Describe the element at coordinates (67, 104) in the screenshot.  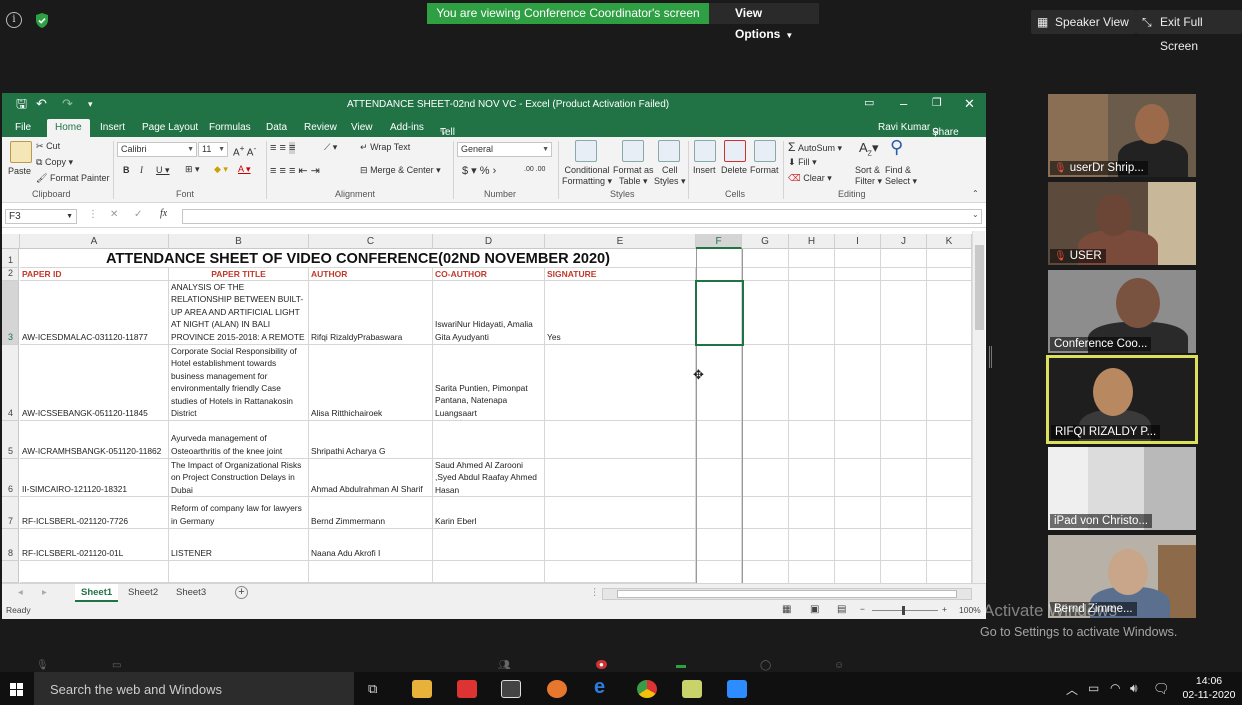
I see `redo-icon: ↷` at that location.